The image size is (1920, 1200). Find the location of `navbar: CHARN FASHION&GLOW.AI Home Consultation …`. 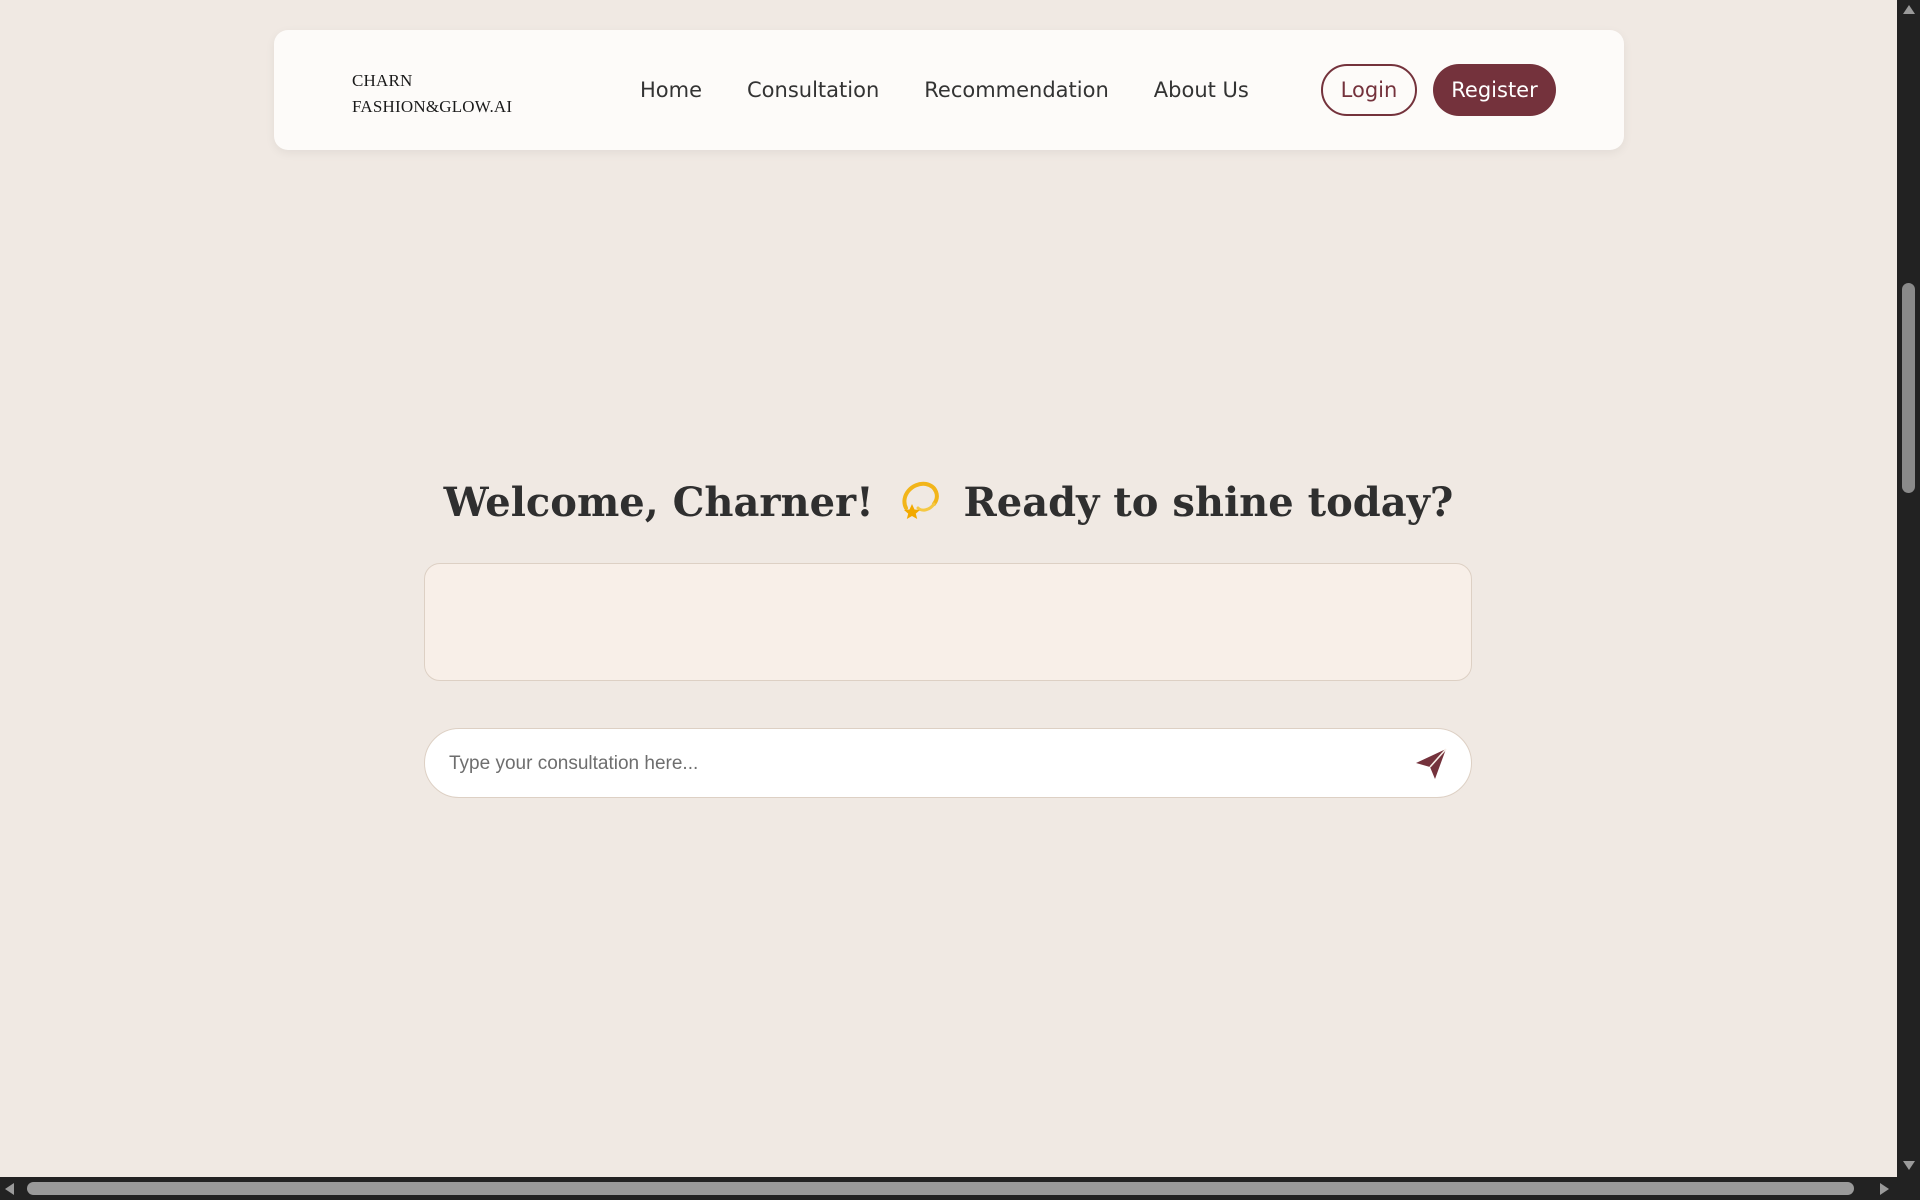

navbar: CHARN FASHION&GLOW.AI Home Consultation … is located at coordinates (949, 90).